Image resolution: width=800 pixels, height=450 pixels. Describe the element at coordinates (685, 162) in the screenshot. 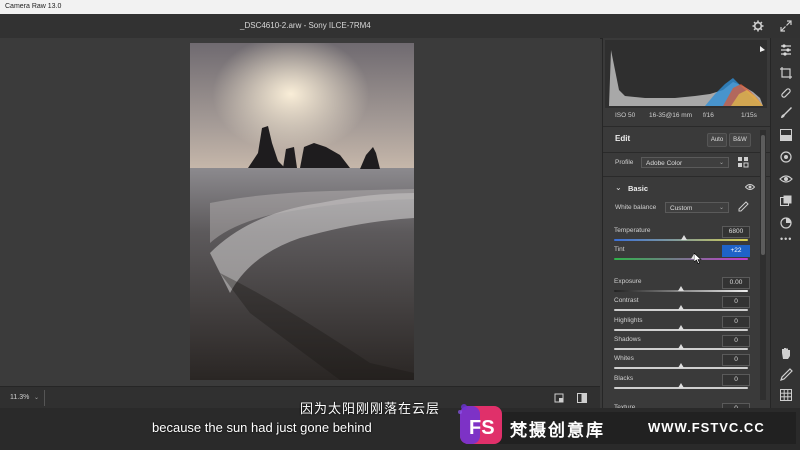

I see `profile-select: Adobe Color ⌄` at that location.